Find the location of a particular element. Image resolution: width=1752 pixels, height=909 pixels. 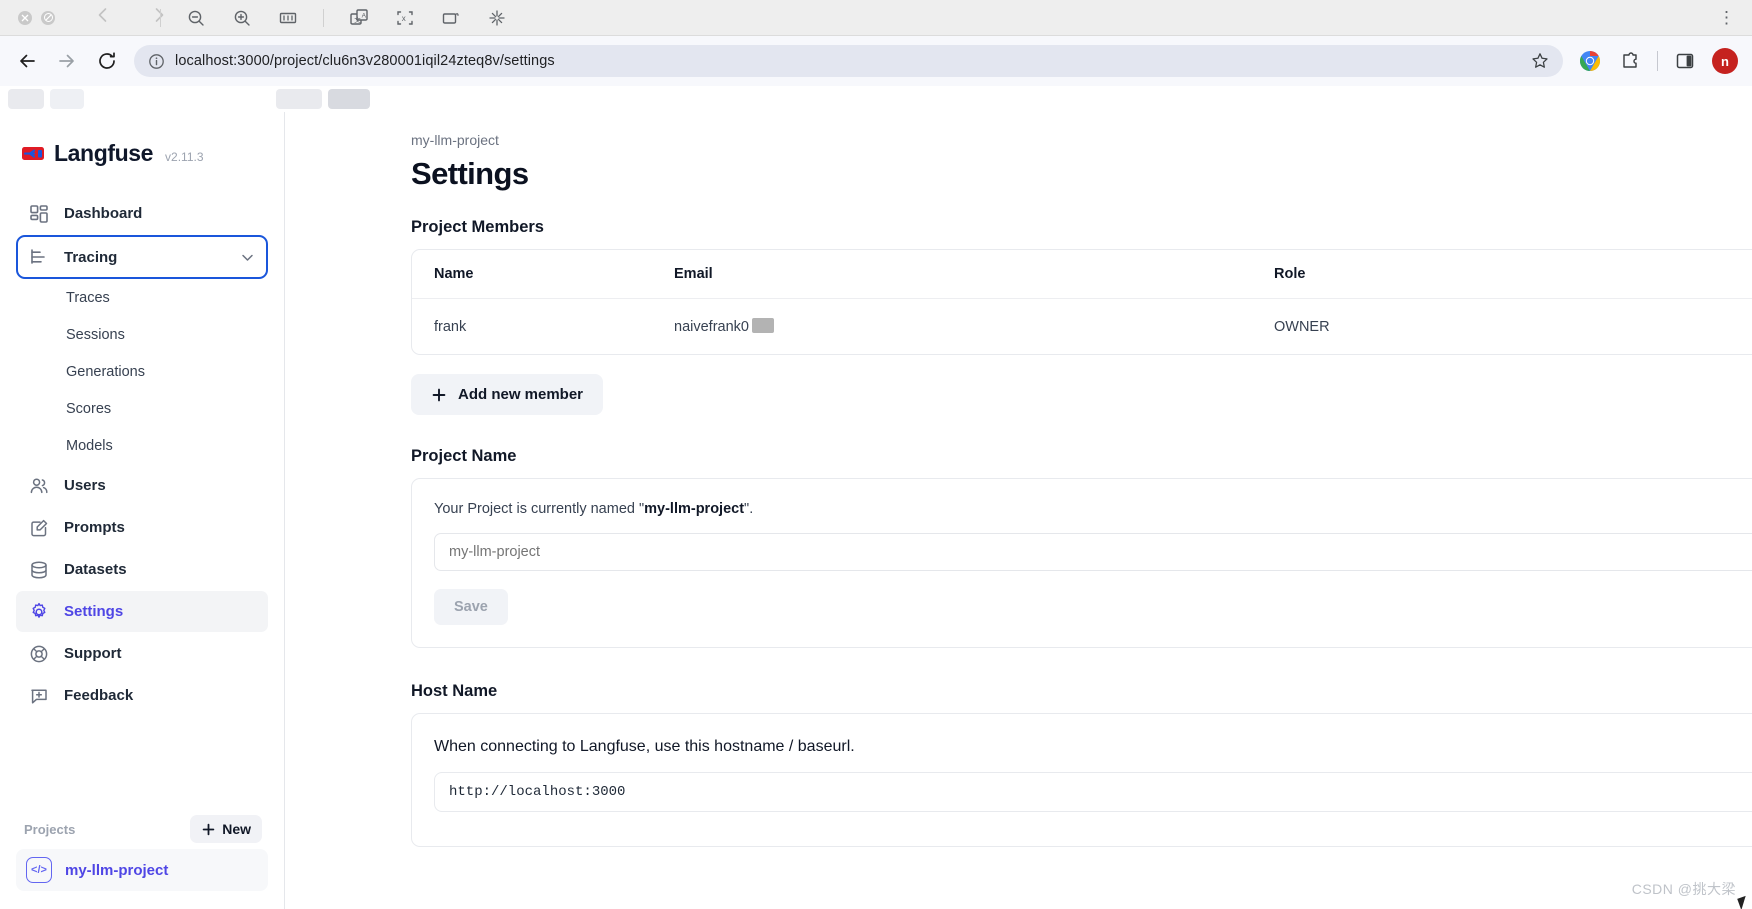

sidebar-item-users: Users is located at coordinates (142, 485).